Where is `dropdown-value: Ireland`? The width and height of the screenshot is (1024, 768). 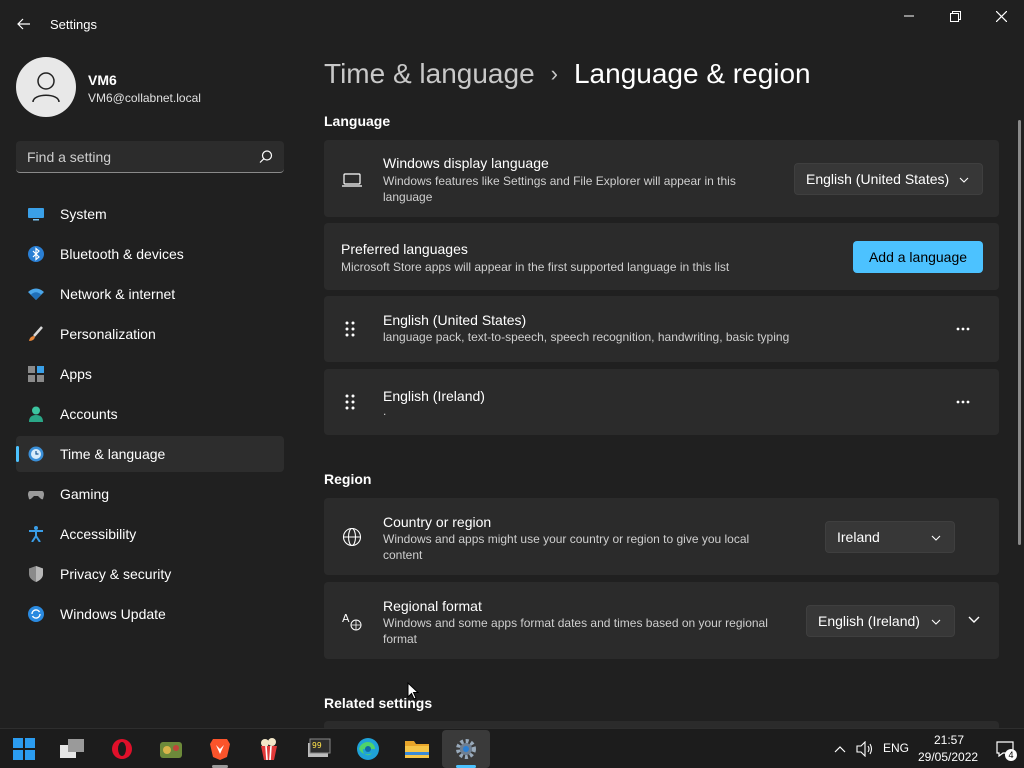 dropdown-value: Ireland is located at coordinates (858, 537).